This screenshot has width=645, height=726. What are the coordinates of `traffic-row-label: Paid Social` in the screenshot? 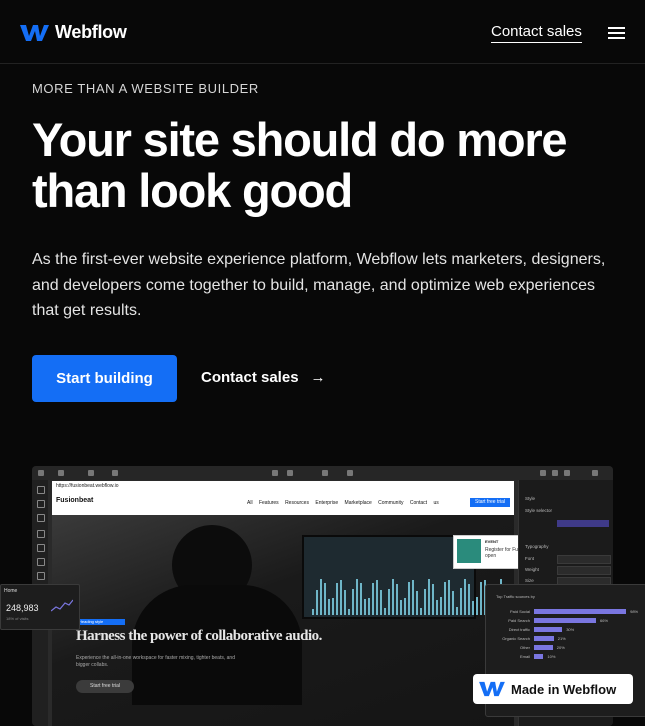 It's located at (519, 611).